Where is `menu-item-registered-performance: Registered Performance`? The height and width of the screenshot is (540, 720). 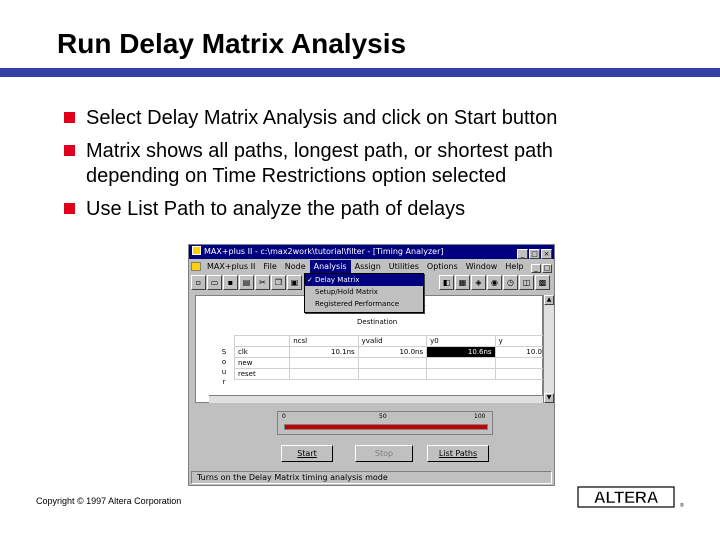
menu-item-registered-performance: Registered Performance is located at coordinates (364, 304).